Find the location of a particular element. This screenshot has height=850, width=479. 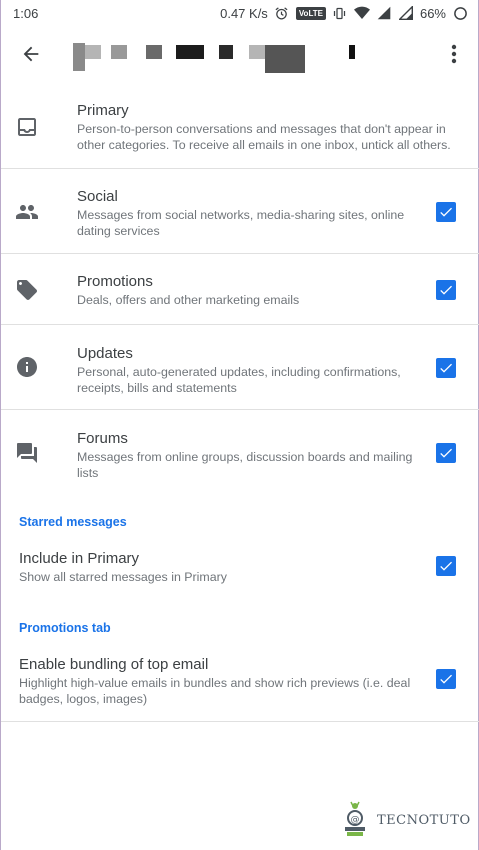

divider is located at coordinates (240, 721).